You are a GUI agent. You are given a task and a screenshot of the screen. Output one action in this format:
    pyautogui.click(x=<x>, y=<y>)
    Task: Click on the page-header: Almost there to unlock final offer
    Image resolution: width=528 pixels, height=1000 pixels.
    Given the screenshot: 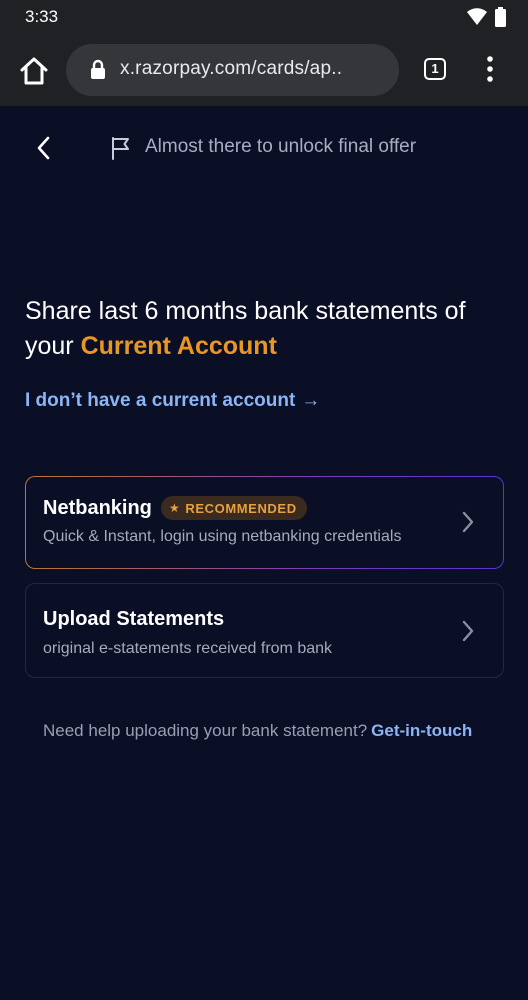 What is the action you would take?
    pyautogui.click(x=264, y=148)
    